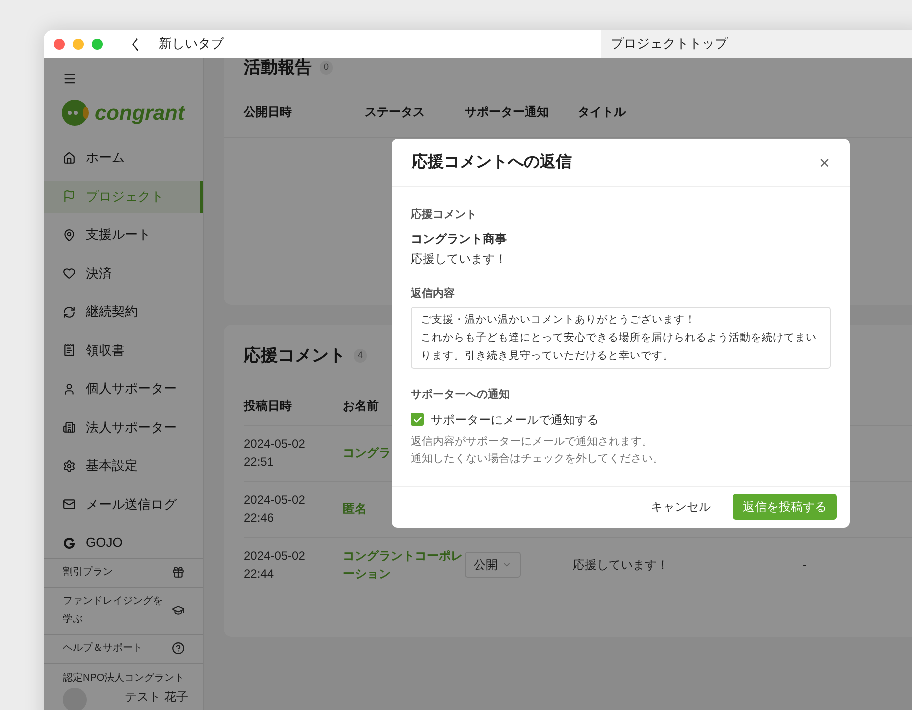 This screenshot has height=710, width=912. Describe the element at coordinates (78, 44) in the screenshot. I see `minimize-window-icon` at that location.